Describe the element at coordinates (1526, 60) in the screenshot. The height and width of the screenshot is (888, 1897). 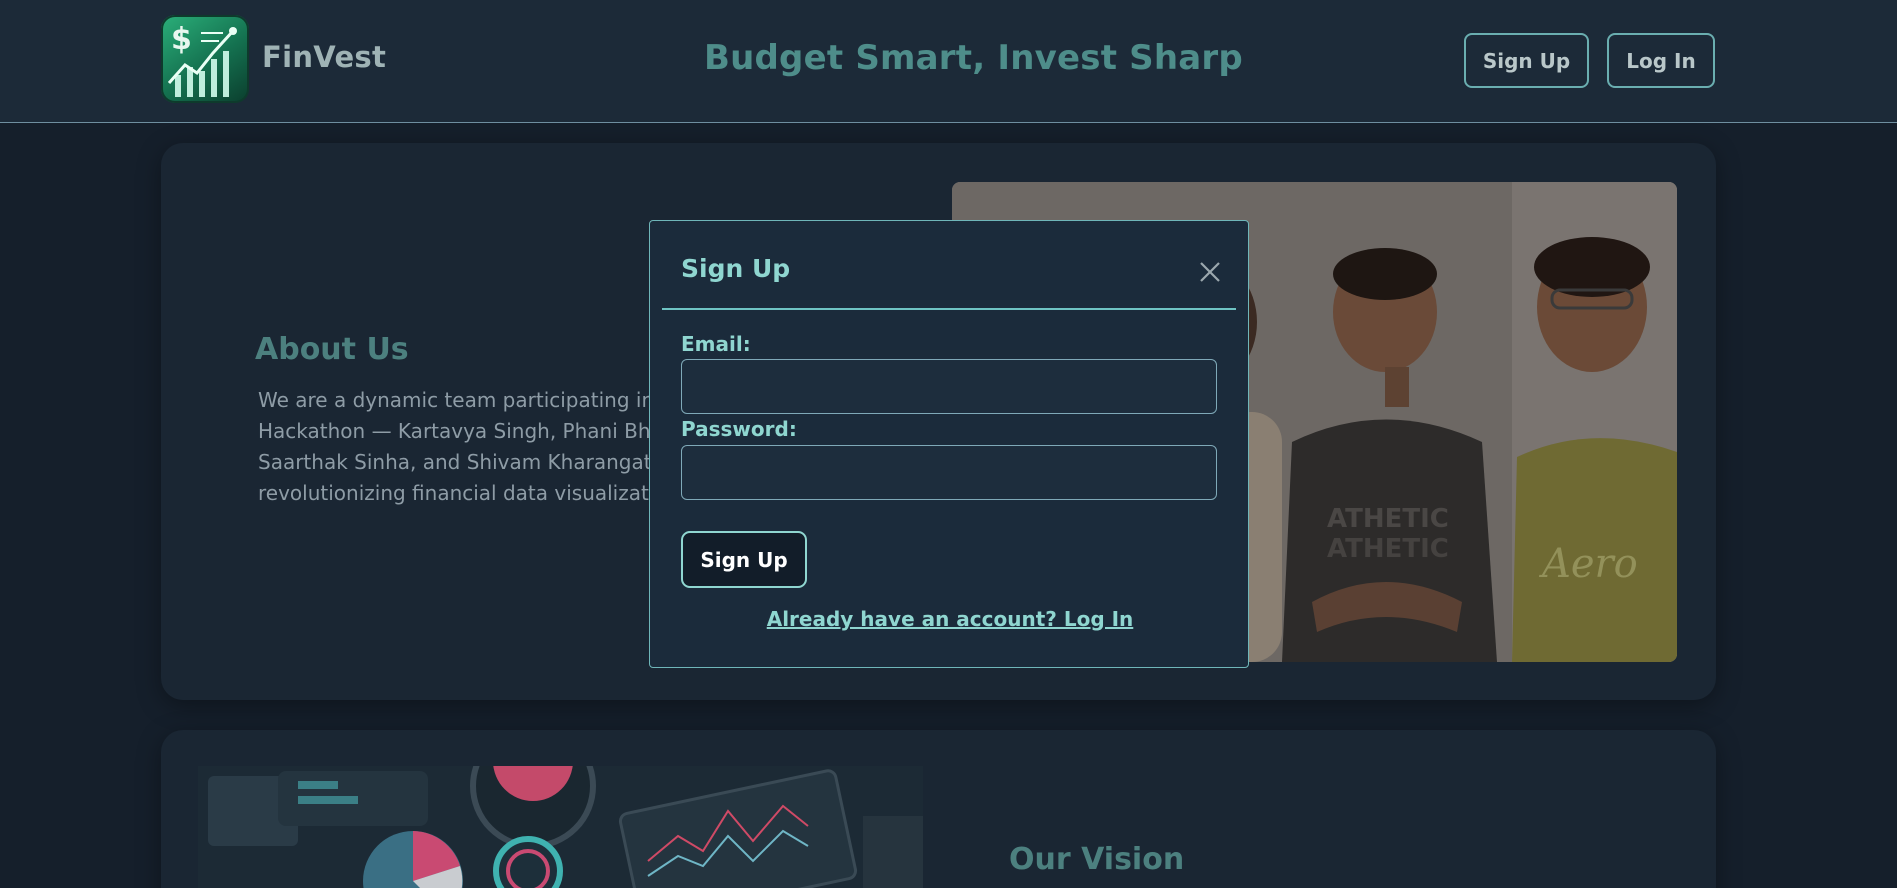
I see `header-signup-button: Sign Up` at that location.